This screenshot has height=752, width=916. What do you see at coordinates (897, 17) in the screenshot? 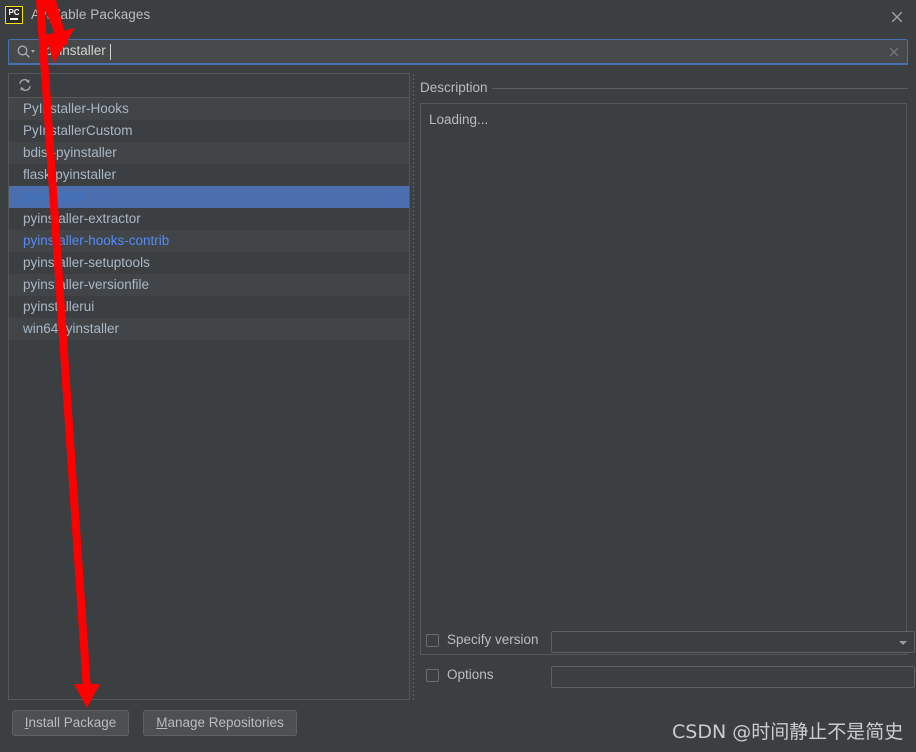
I see `close-icon` at bounding box center [897, 17].